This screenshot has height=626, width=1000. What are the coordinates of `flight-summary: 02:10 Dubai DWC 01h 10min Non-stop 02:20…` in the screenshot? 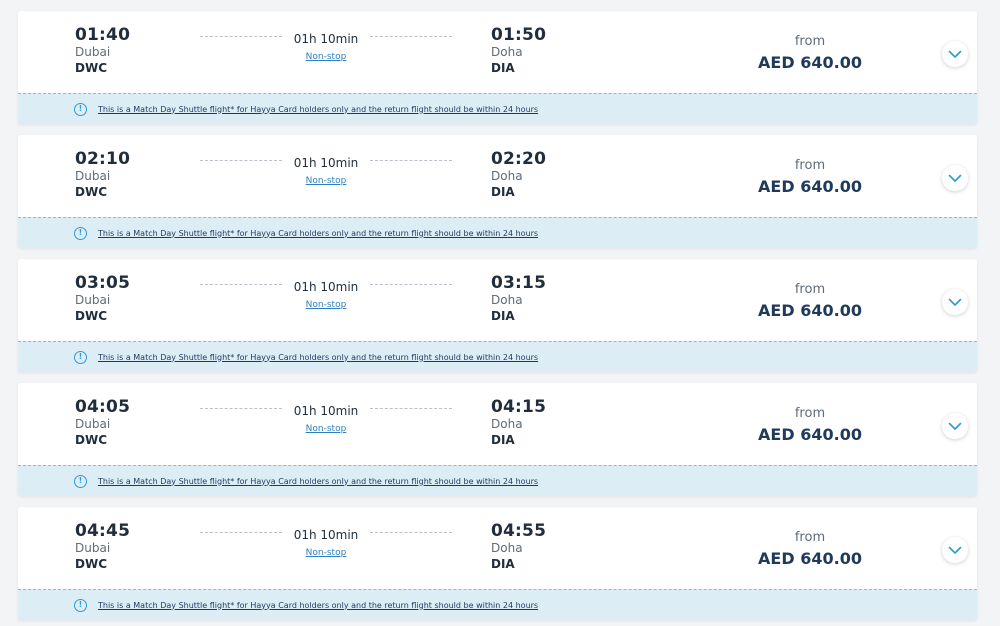 It's located at (497, 176).